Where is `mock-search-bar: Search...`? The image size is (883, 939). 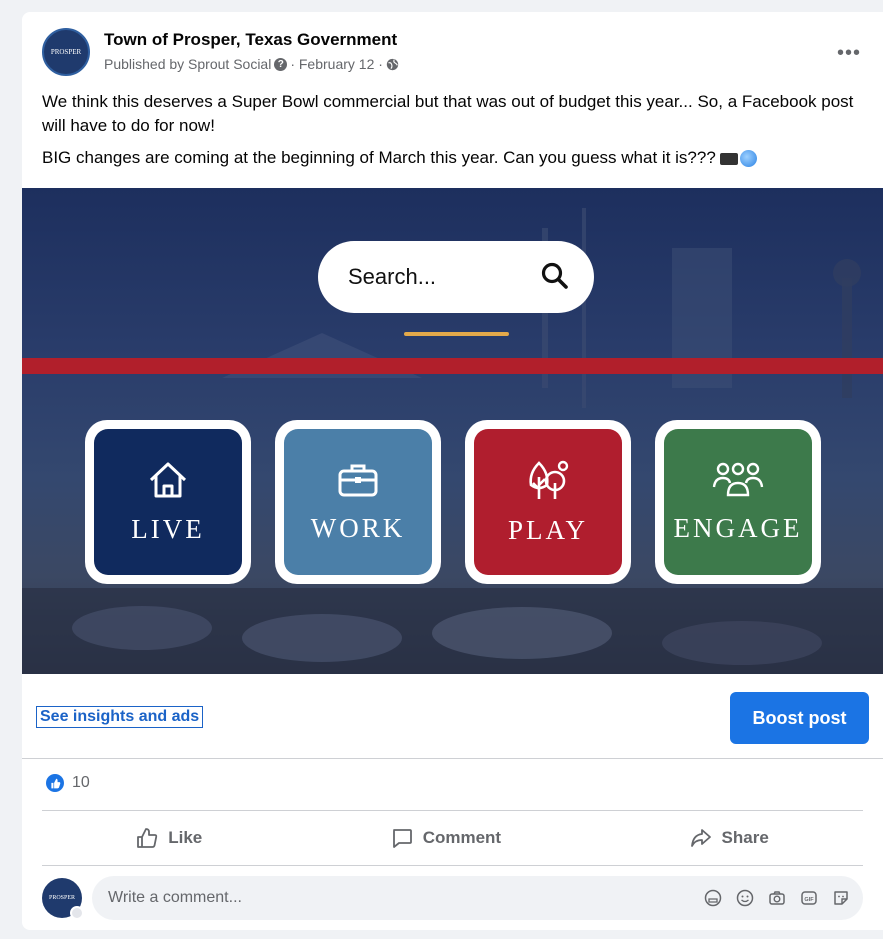
mock-search-bar: Search... is located at coordinates (456, 277).